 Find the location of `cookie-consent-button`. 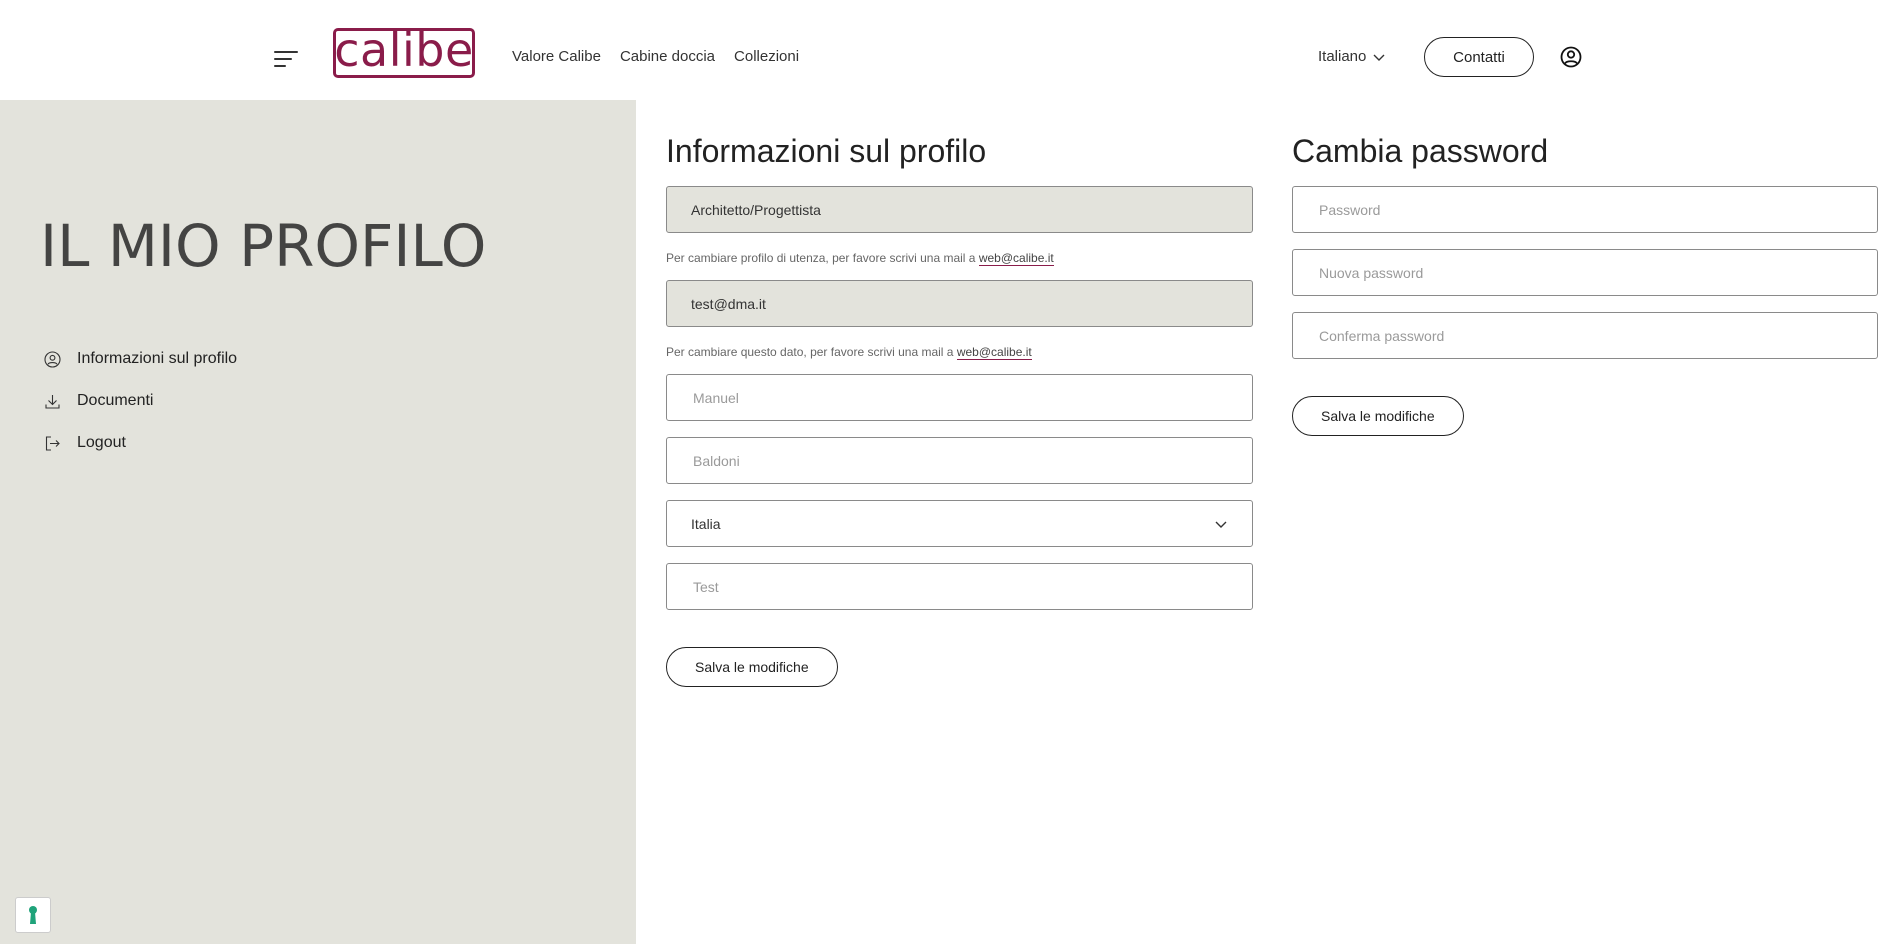

cookie-consent-button is located at coordinates (33, 915).